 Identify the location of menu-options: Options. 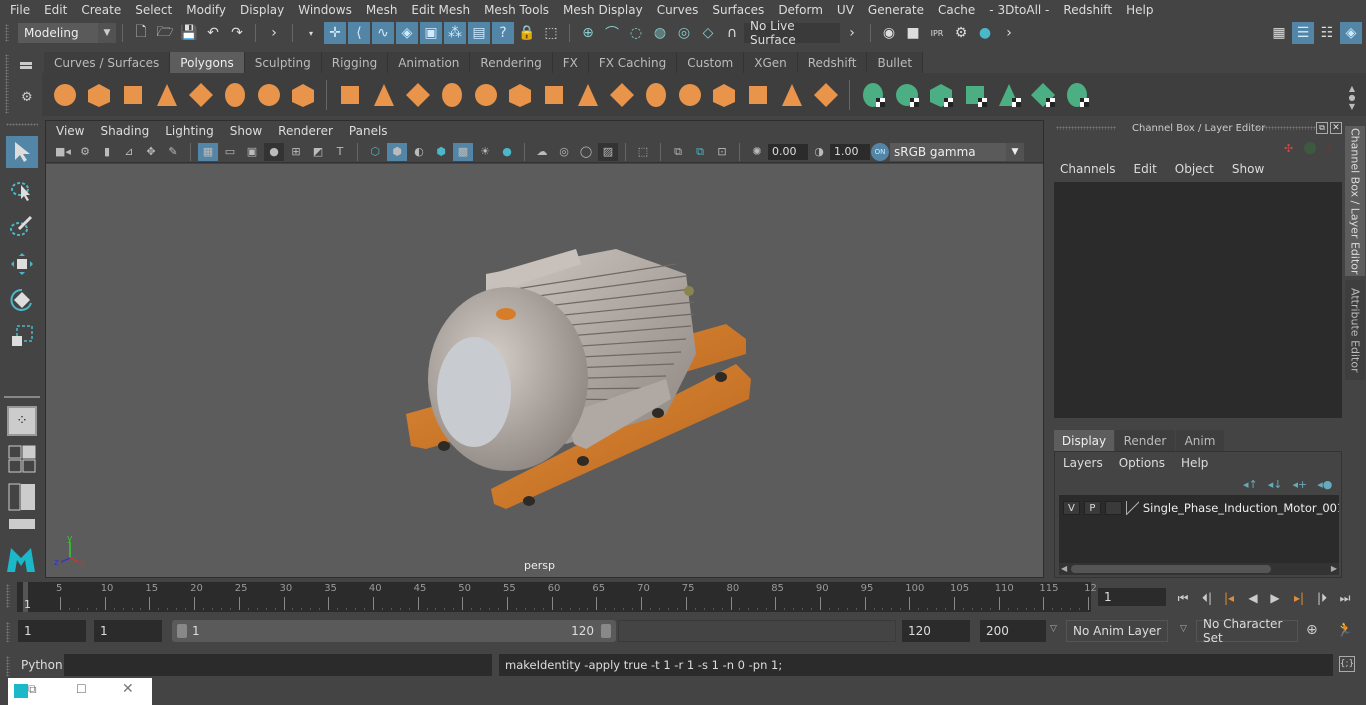
(1142, 463).